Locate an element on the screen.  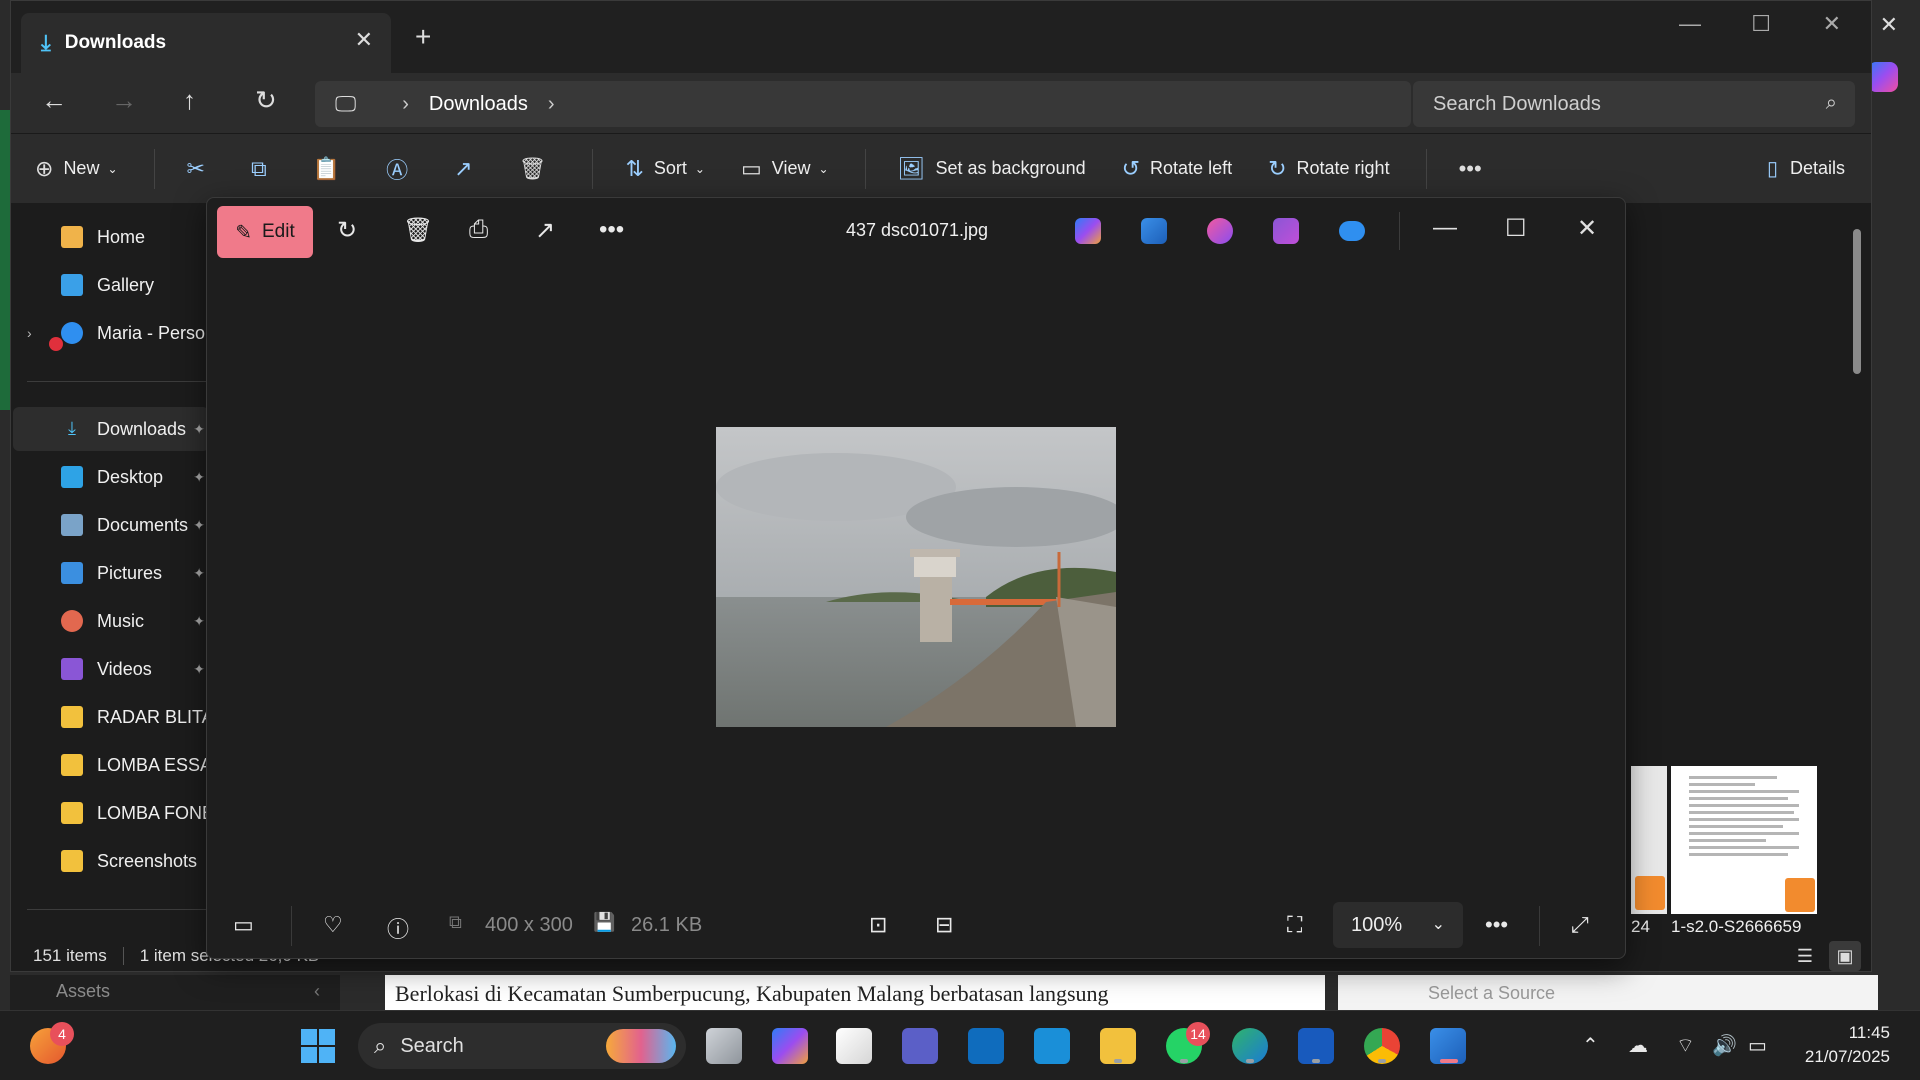
sidebar-item-onedrive: › Maria - Personal is located at coordinates (111, 333).